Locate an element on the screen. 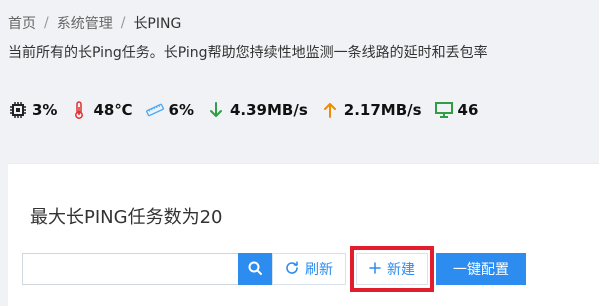 Image resolution: width=599 pixels, height=306 pixels. devices-stat: 46 is located at coordinates (456, 110).